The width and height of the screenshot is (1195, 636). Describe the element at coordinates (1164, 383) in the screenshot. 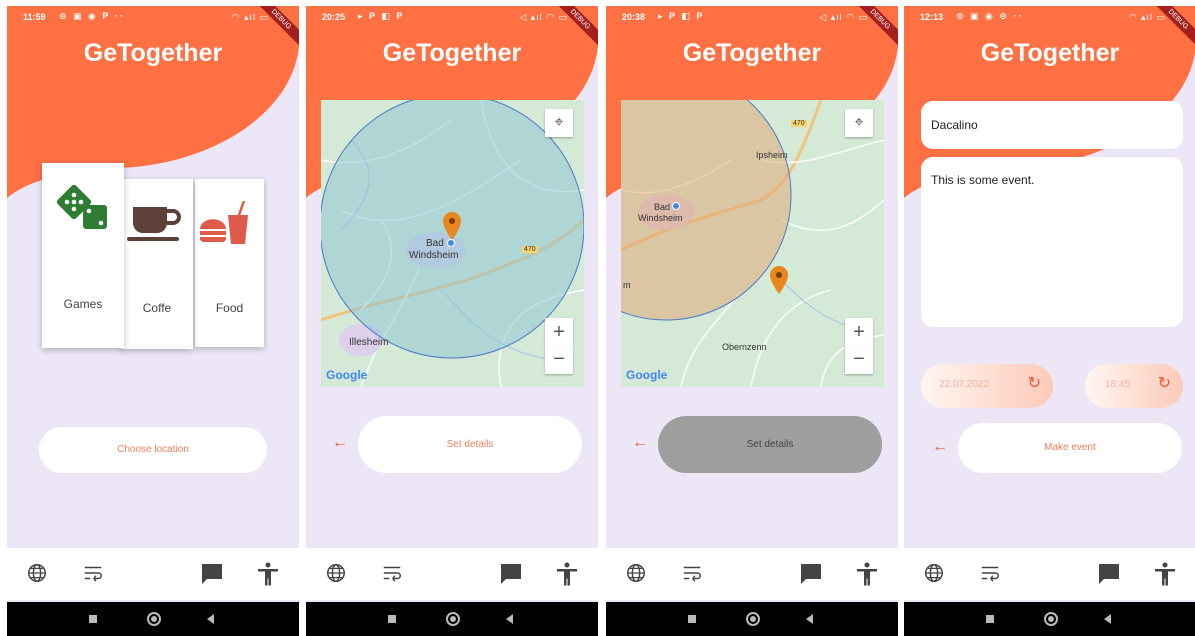

I see `reset-time-icon: ↻` at that location.